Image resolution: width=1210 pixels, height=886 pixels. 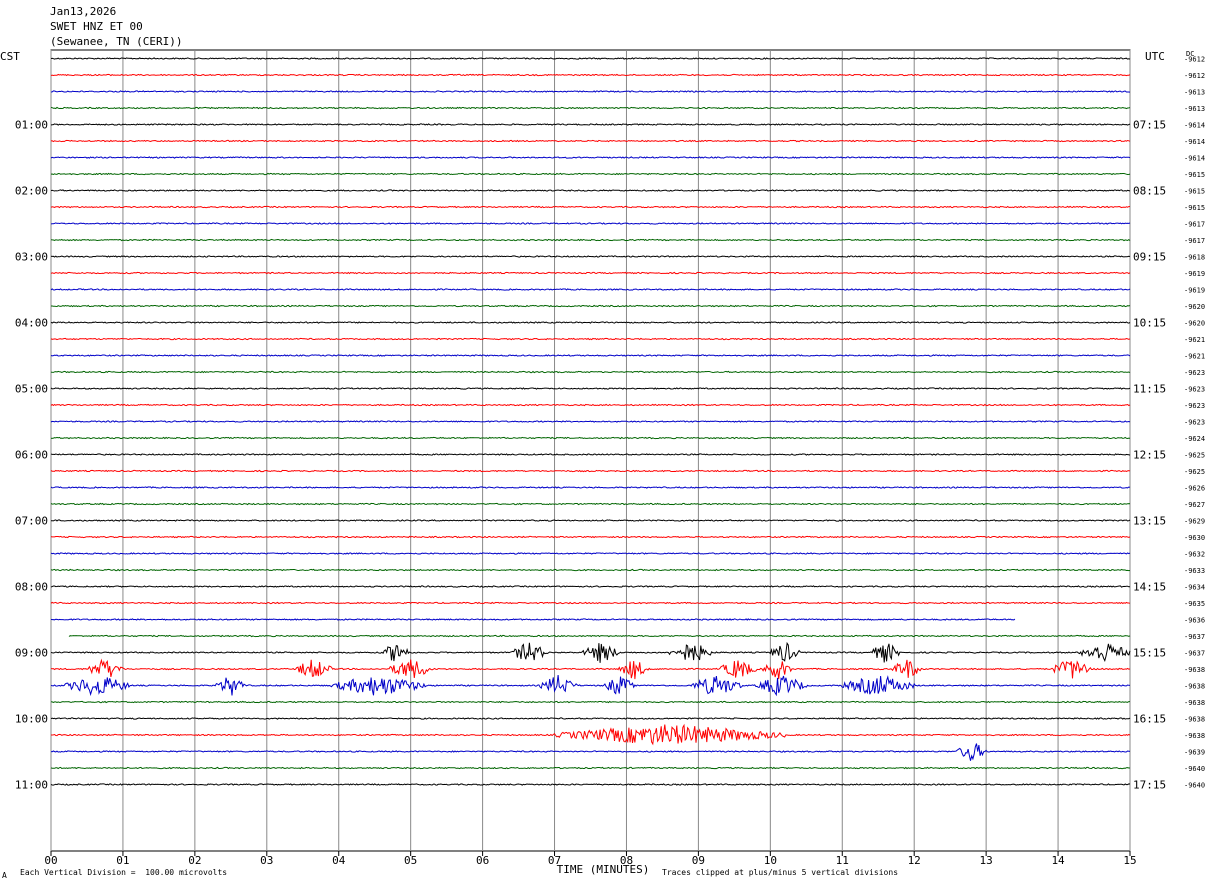 What do you see at coordinates (1149, 323) in the screenshot?
I see `right-hour-label: 10:15` at bounding box center [1149, 323].